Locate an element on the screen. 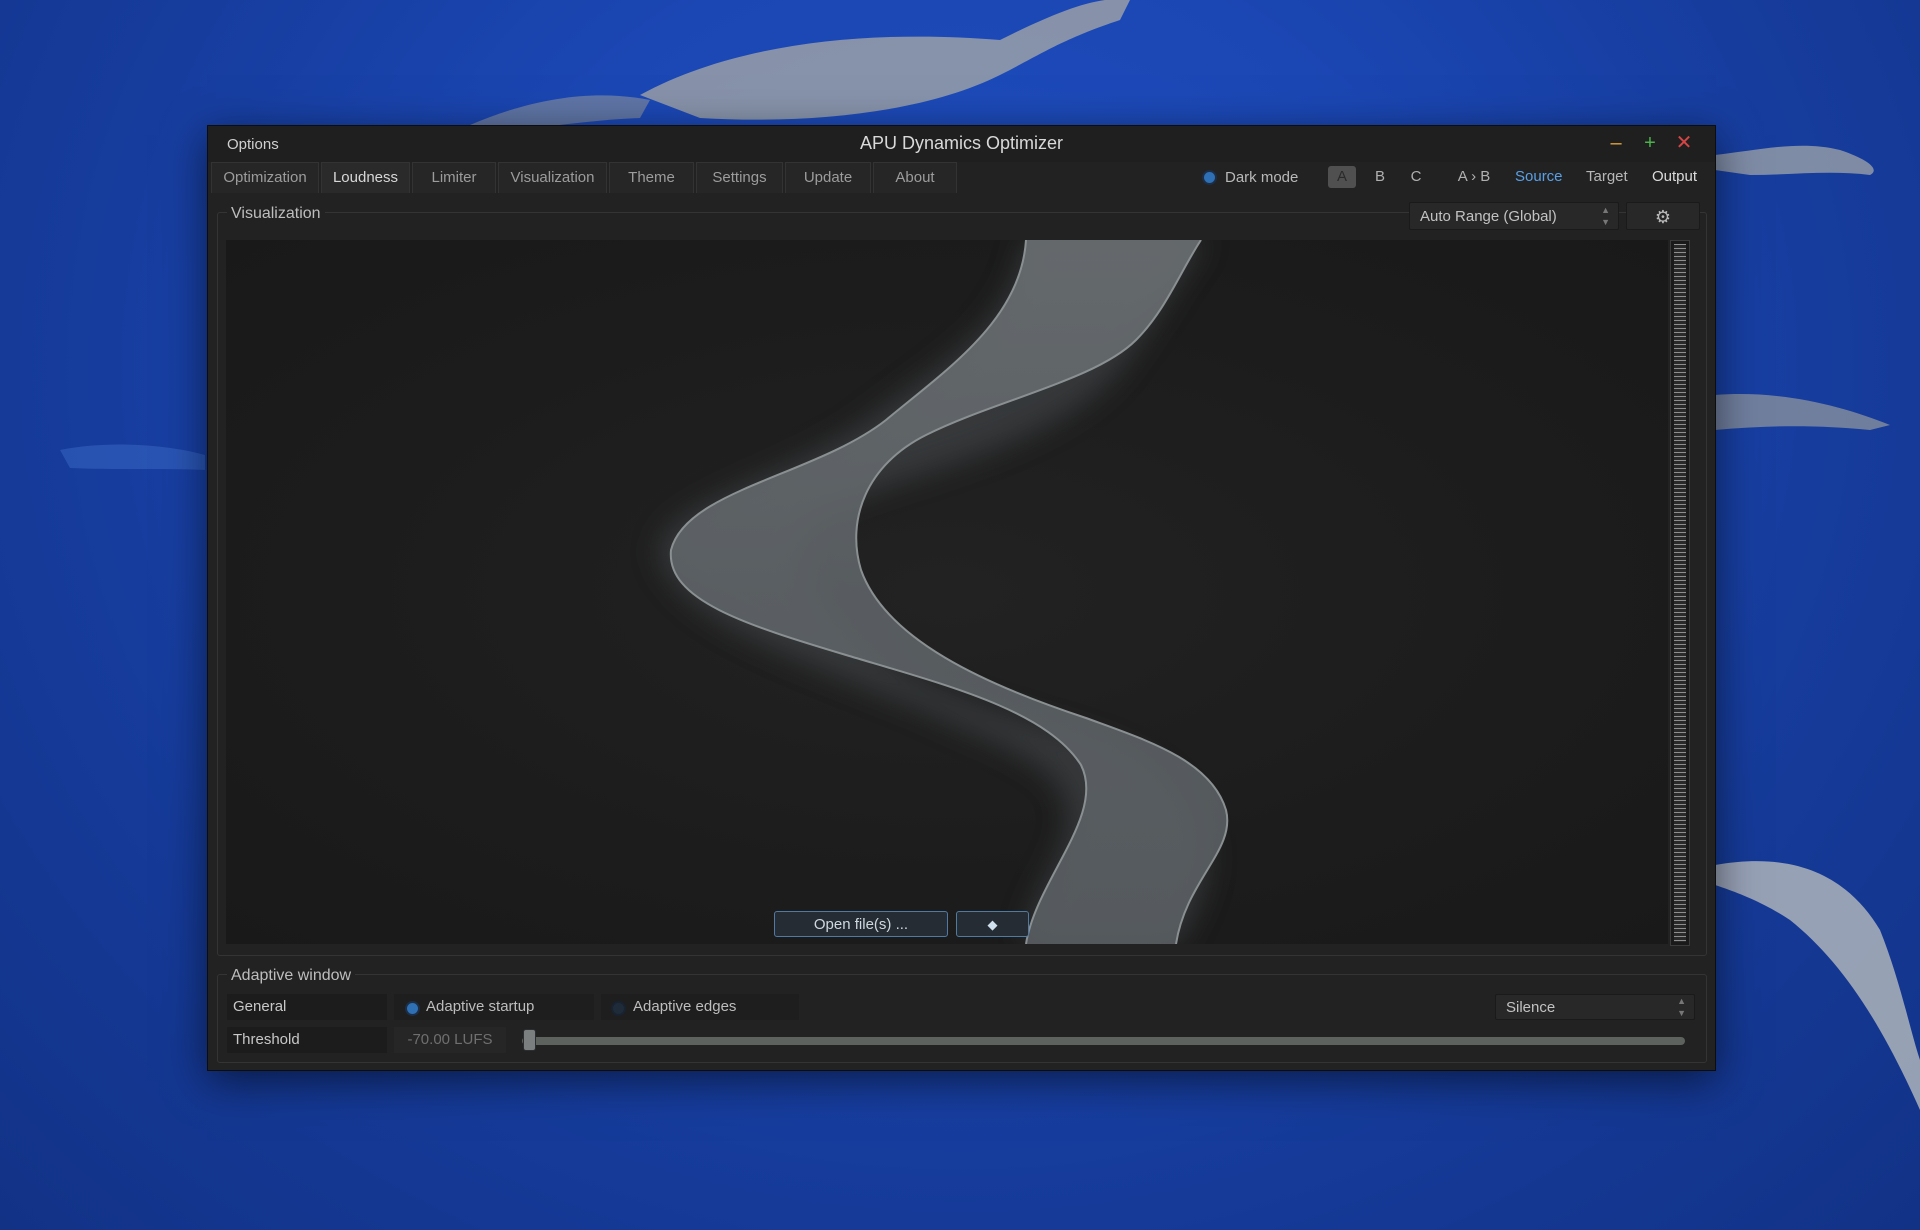 The image size is (1920, 1230). adaptive-mode-value: Silence is located at coordinates (1531, 1007).